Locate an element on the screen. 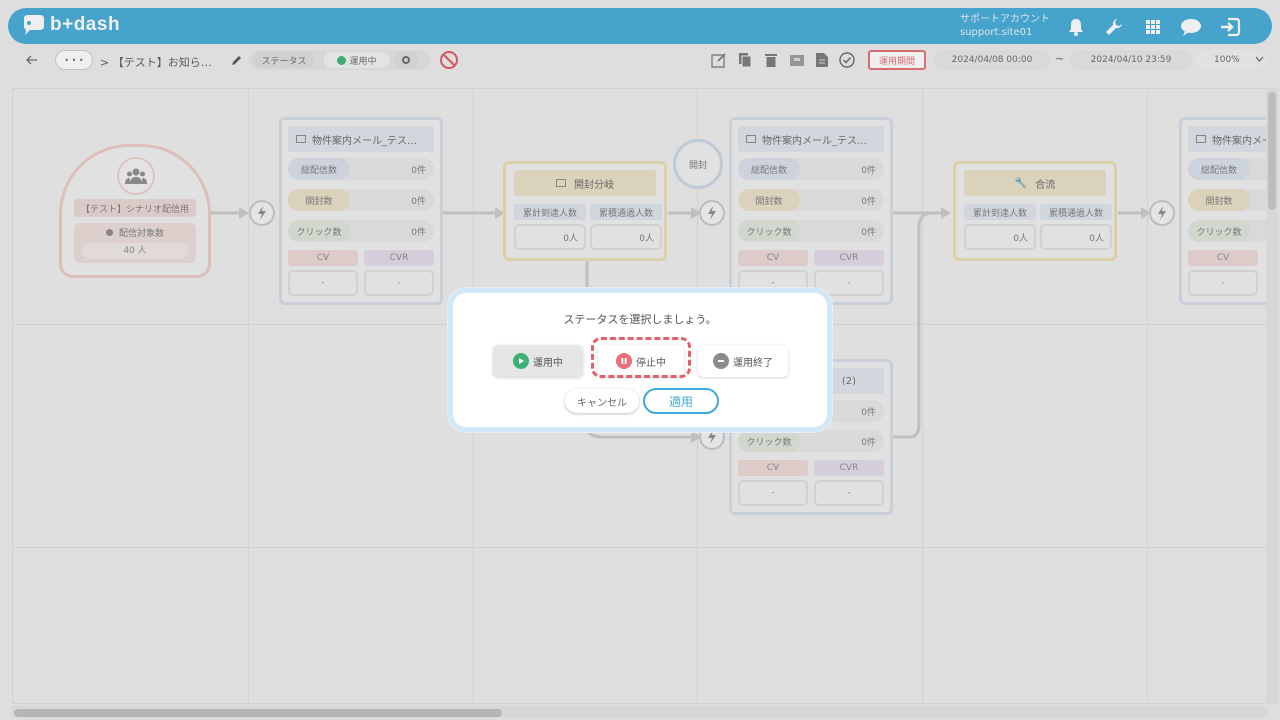 The image size is (1280, 720). selection-highlight is located at coordinates (641, 357).